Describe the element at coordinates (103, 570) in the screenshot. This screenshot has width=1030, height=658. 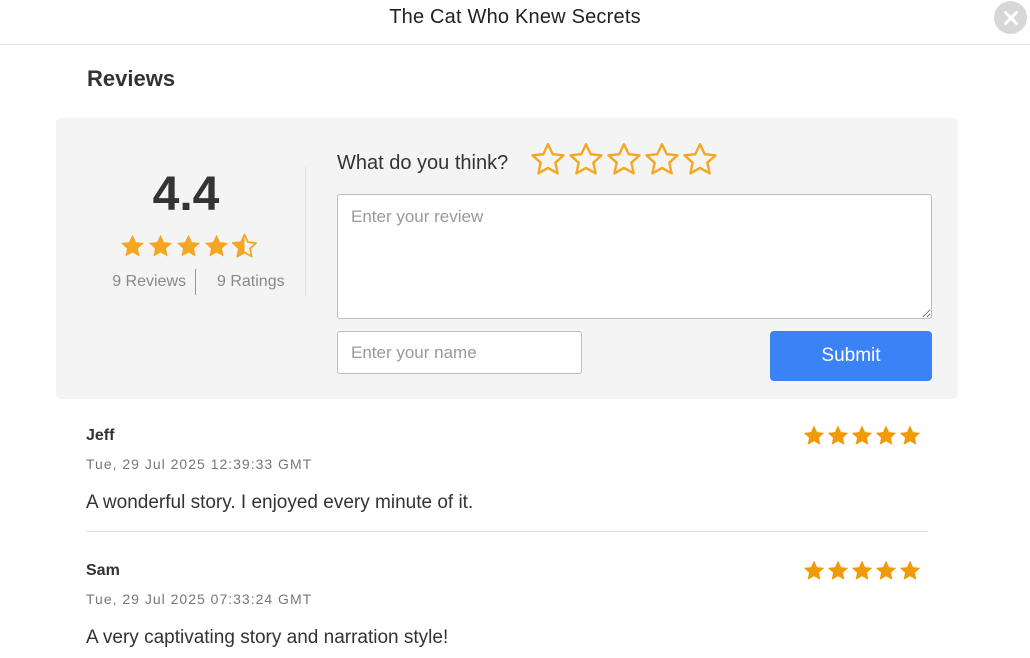
I see `review-author: Sam` at that location.